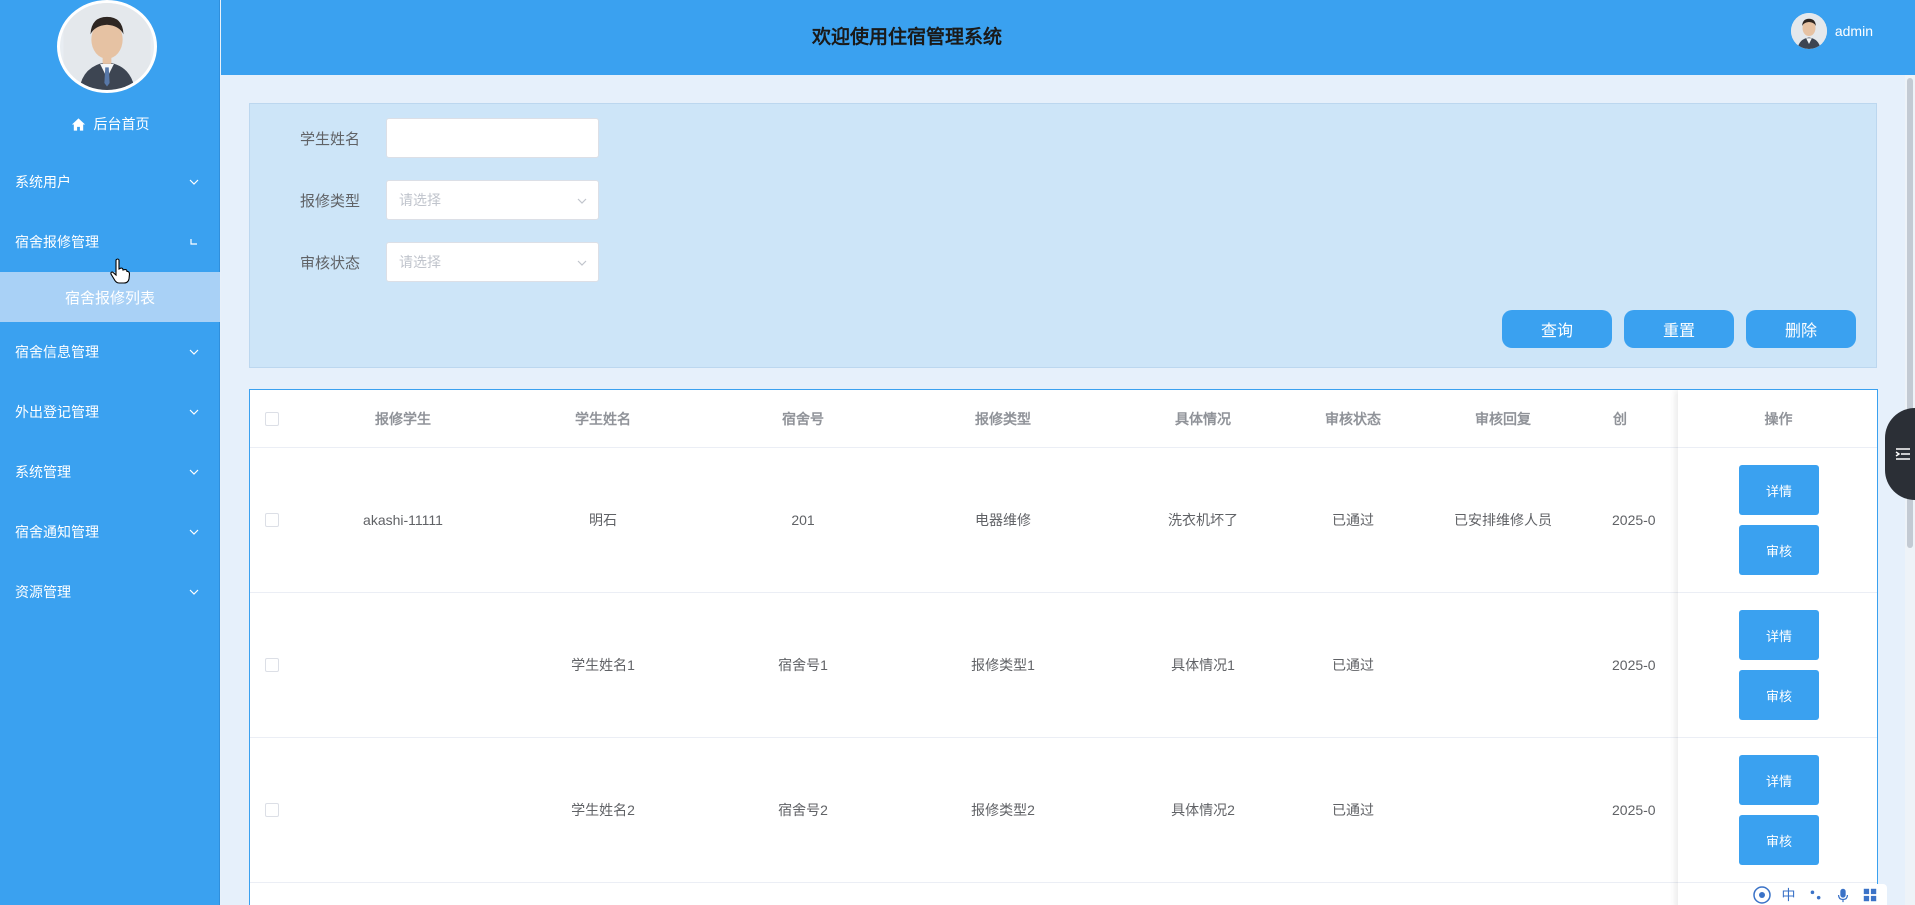 This screenshot has width=1915, height=905. What do you see at coordinates (194, 242) in the screenshot?
I see `chevron-up-icon` at bounding box center [194, 242].